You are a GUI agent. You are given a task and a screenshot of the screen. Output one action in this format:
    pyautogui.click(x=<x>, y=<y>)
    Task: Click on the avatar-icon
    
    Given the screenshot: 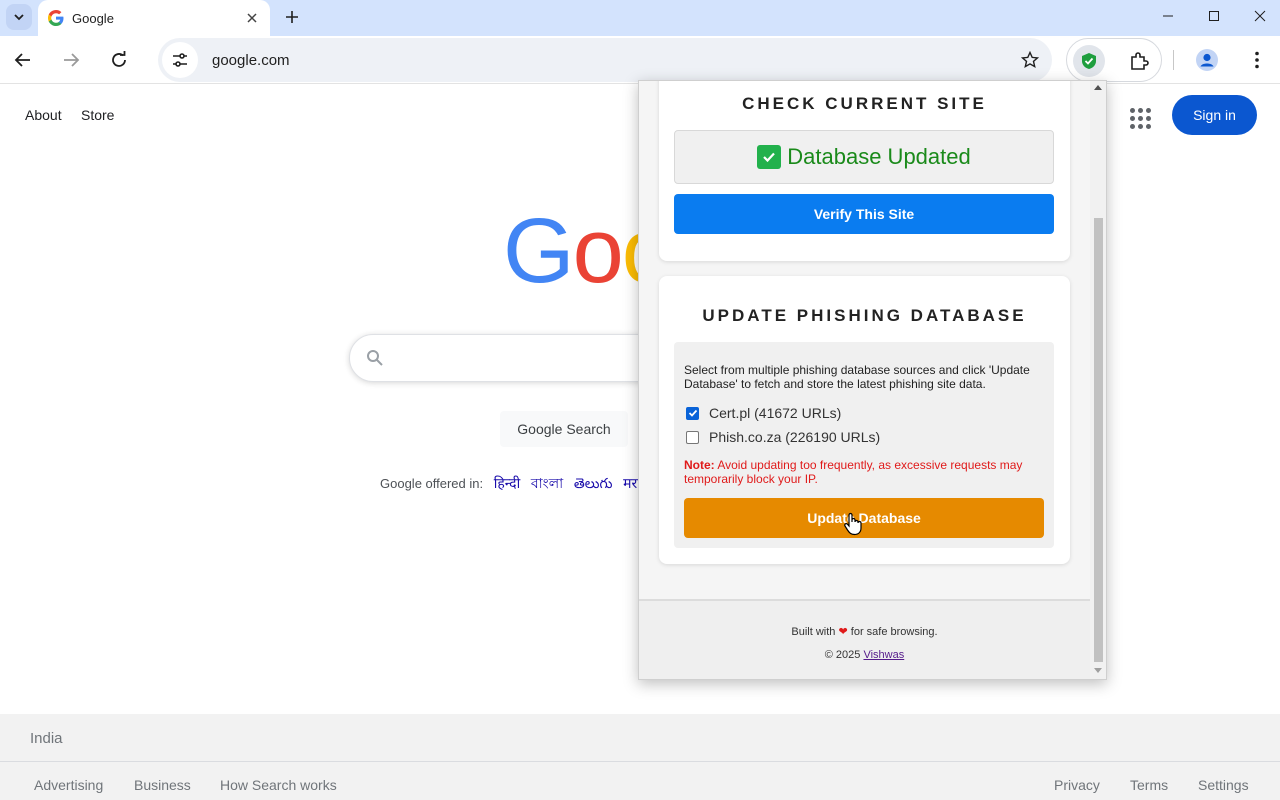 What is the action you would take?
    pyautogui.click(x=1207, y=60)
    